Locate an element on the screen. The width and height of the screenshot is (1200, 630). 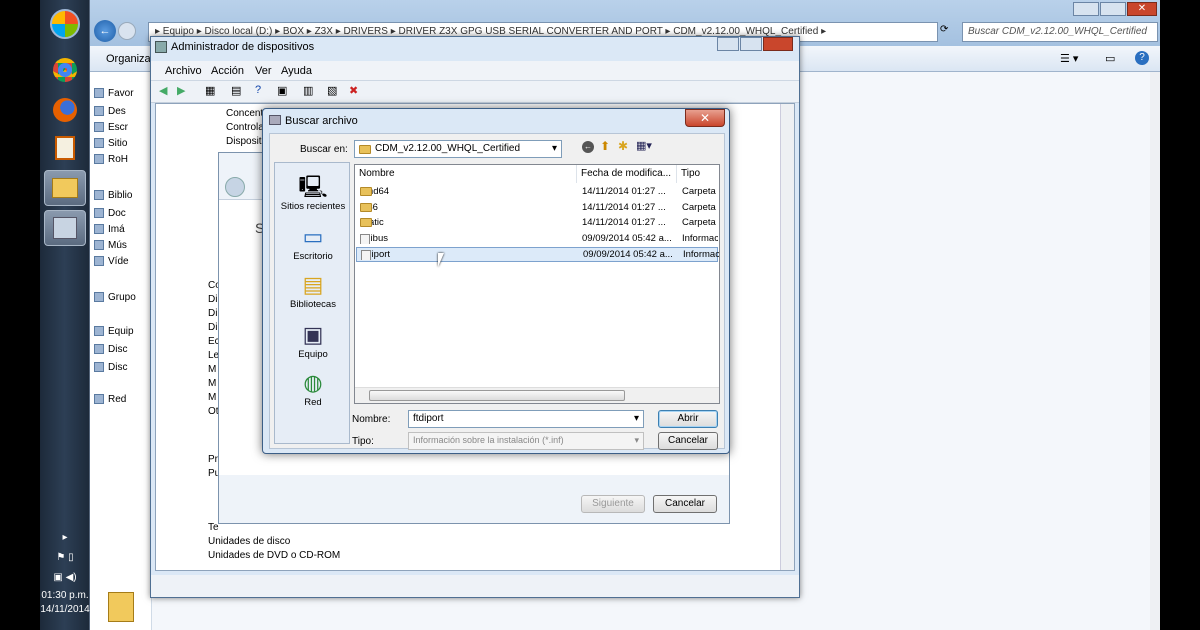
maximize-button is located at coordinates (1113, 9).